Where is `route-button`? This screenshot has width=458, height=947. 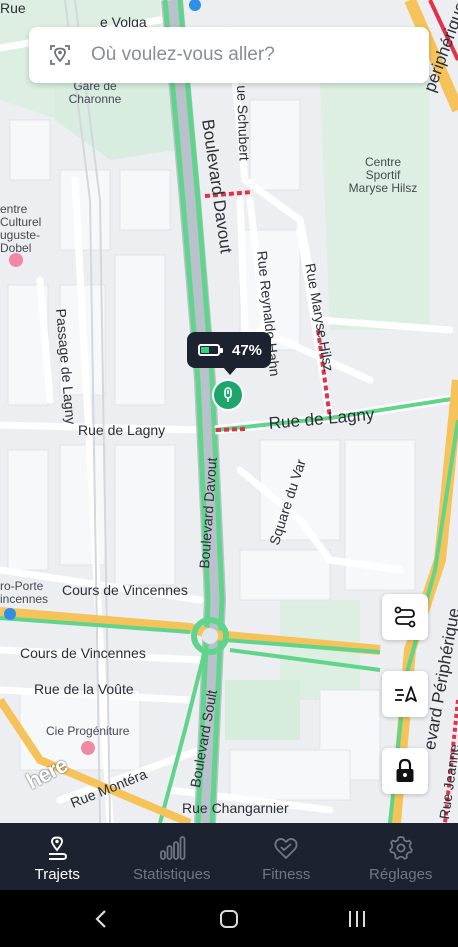 route-button is located at coordinates (405, 617).